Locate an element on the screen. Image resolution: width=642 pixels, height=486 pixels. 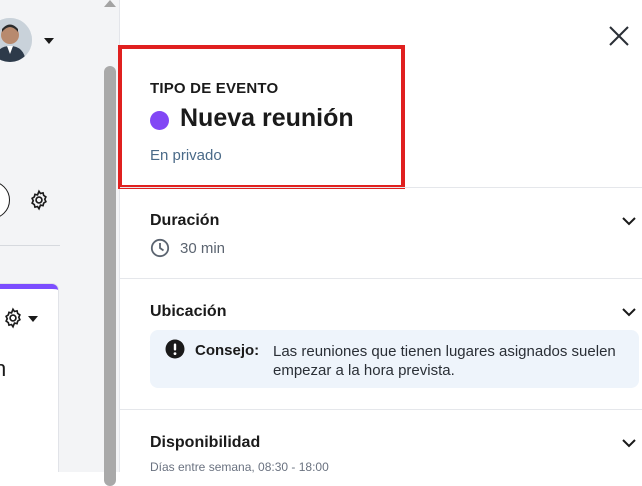
card-dropdown-caret-icon is located at coordinates (33, 319).